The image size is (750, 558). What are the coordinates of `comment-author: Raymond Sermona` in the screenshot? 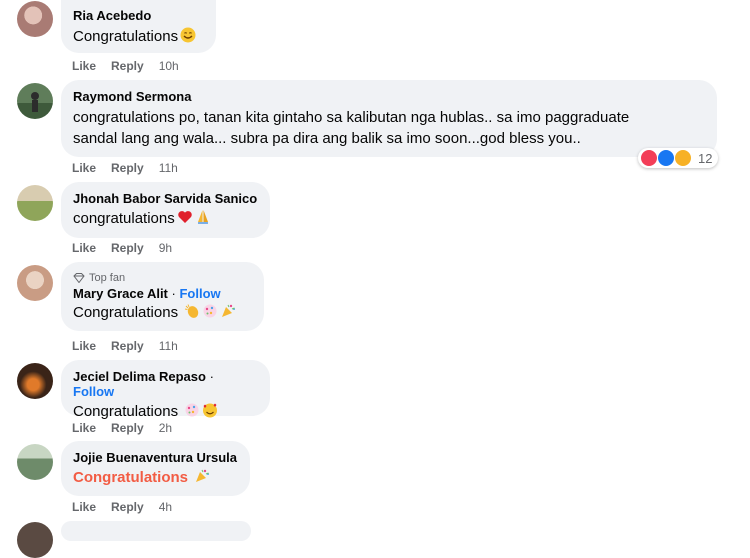 It's located at (389, 96).